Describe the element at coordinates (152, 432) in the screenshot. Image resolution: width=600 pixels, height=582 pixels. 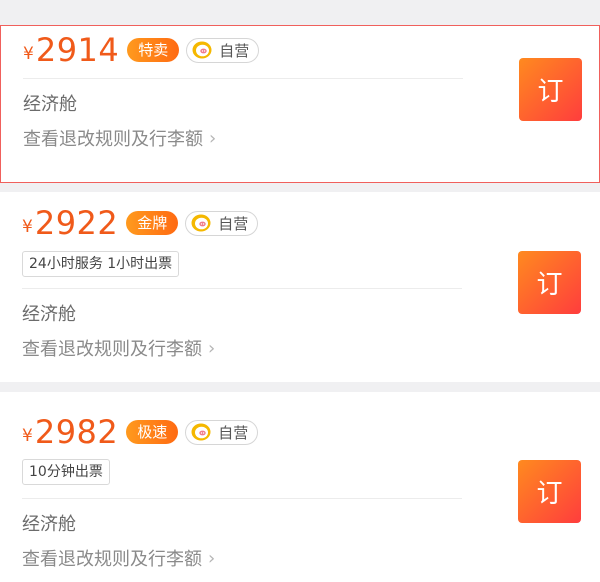
I see `promo-tag: 极速` at that location.